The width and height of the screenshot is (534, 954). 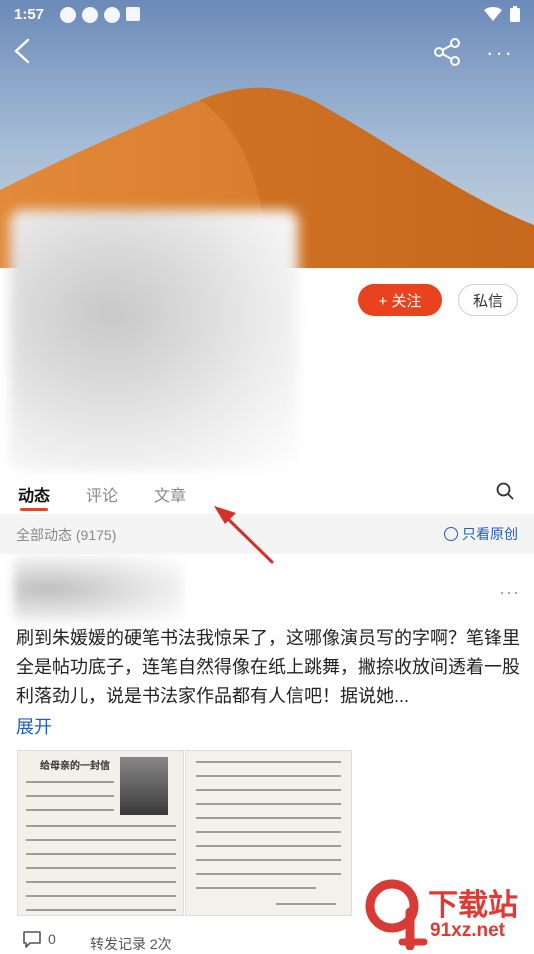 I want to click on expand-link: 展开, so click(x=34, y=726).